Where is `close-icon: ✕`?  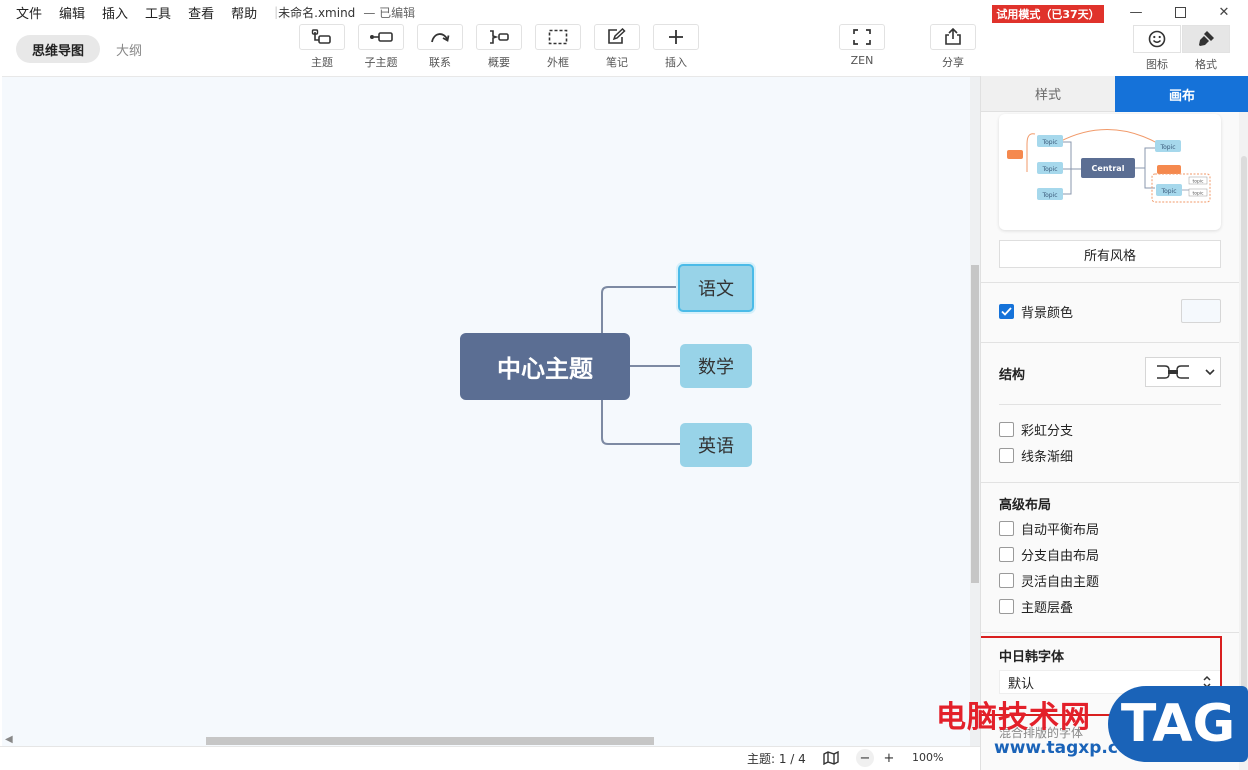
close-icon: ✕ is located at coordinates (1224, 12).